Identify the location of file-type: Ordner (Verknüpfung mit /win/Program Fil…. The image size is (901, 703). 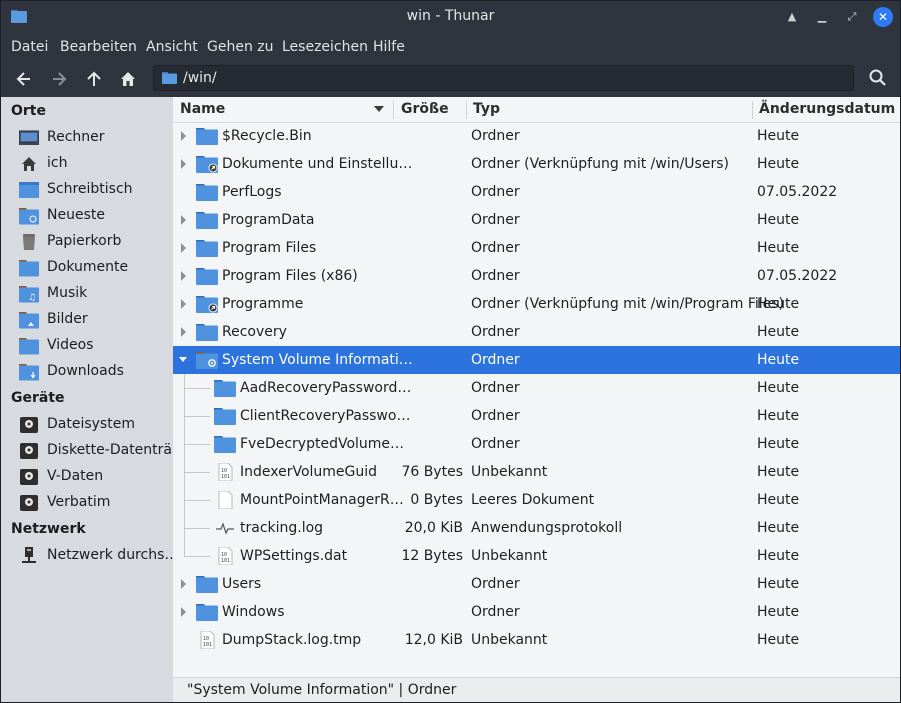
(627, 304).